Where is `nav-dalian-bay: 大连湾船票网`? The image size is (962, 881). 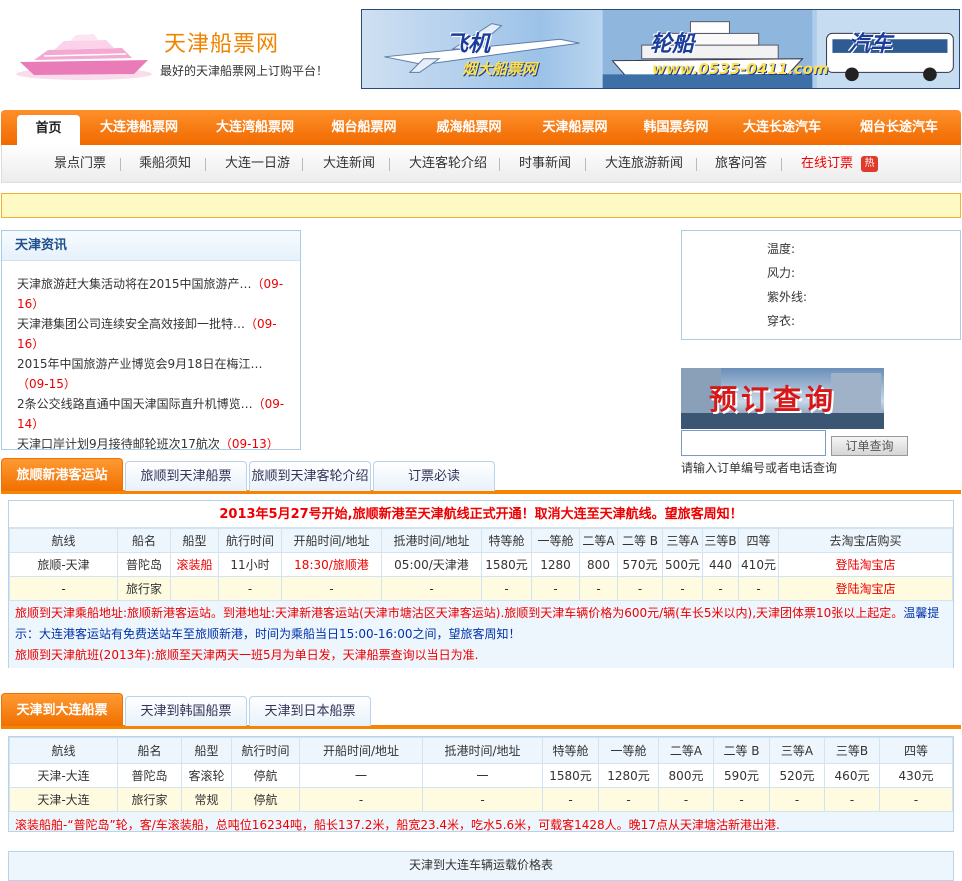
nav-dalian-bay: 大连湾船票网 is located at coordinates (255, 127).